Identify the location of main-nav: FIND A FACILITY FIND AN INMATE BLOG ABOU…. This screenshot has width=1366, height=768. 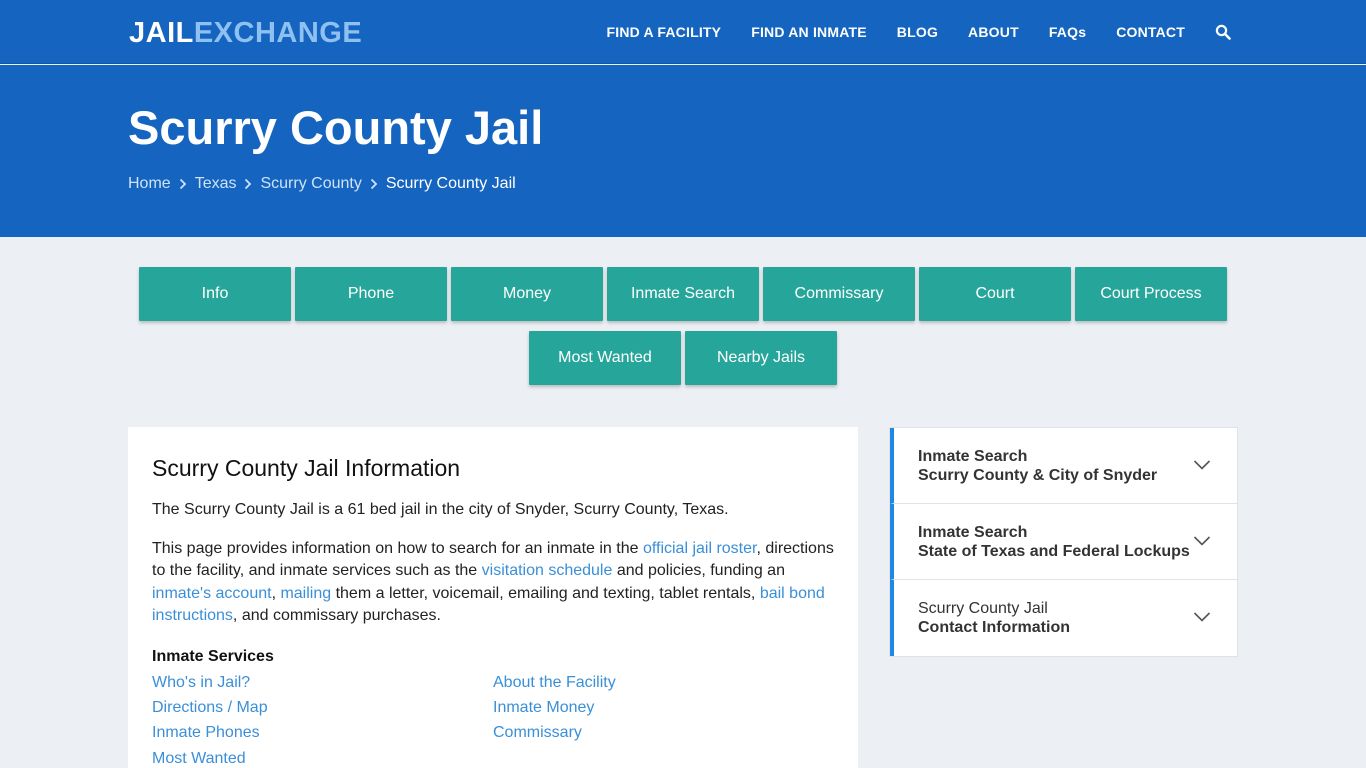
(903, 32).